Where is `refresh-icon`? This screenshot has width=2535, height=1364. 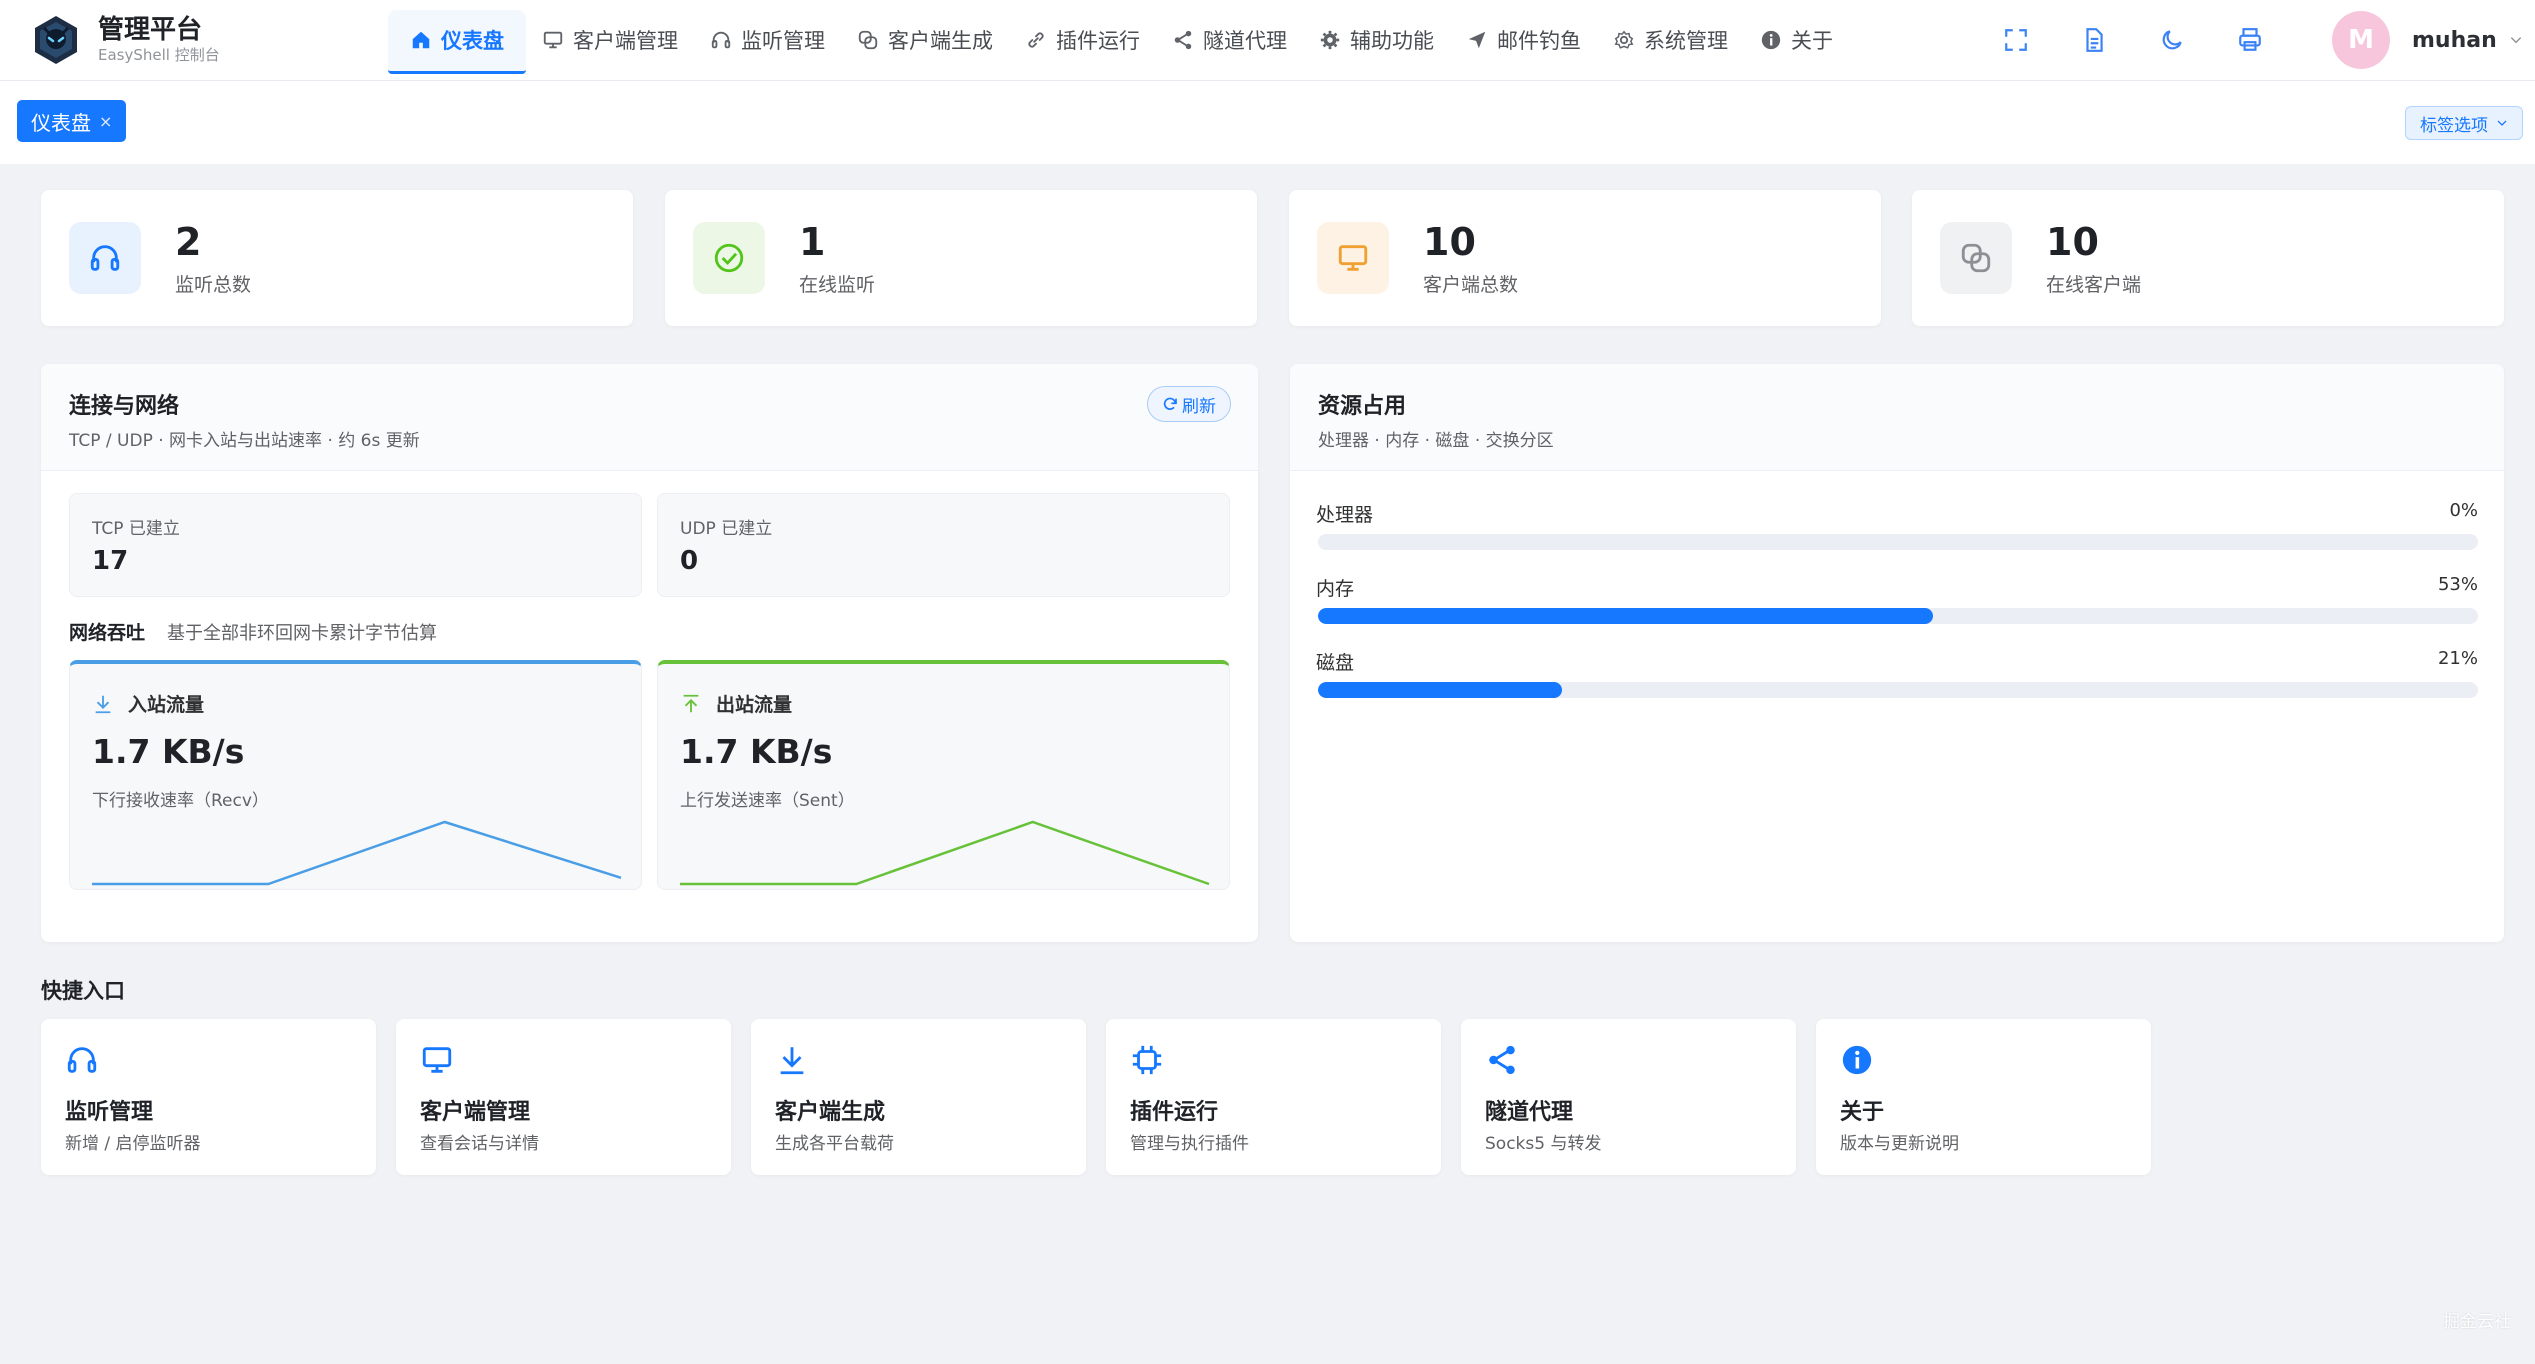
refresh-icon is located at coordinates (1170, 404).